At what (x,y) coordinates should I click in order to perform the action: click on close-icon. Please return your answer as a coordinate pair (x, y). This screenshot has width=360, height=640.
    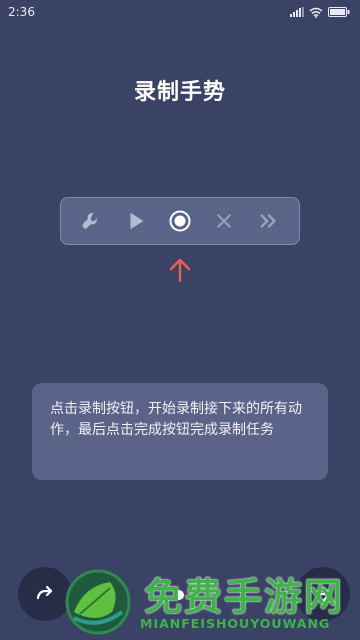
    Looking at the image, I should click on (224, 221).